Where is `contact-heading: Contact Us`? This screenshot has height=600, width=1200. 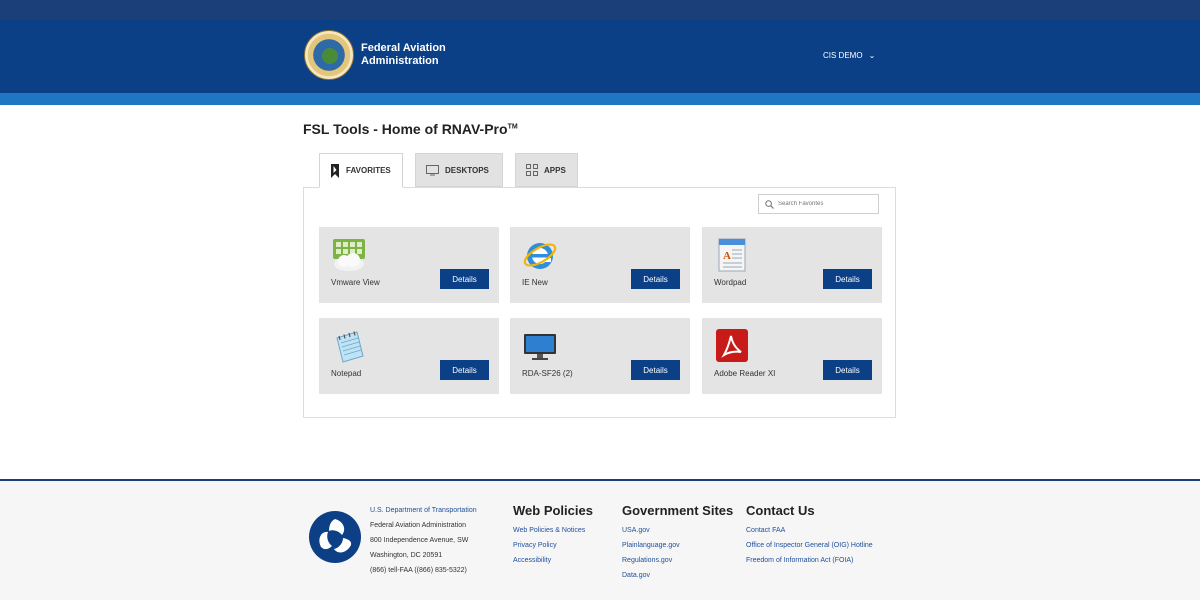
contact-heading: Contact Us is located at coordinates (780, 510).